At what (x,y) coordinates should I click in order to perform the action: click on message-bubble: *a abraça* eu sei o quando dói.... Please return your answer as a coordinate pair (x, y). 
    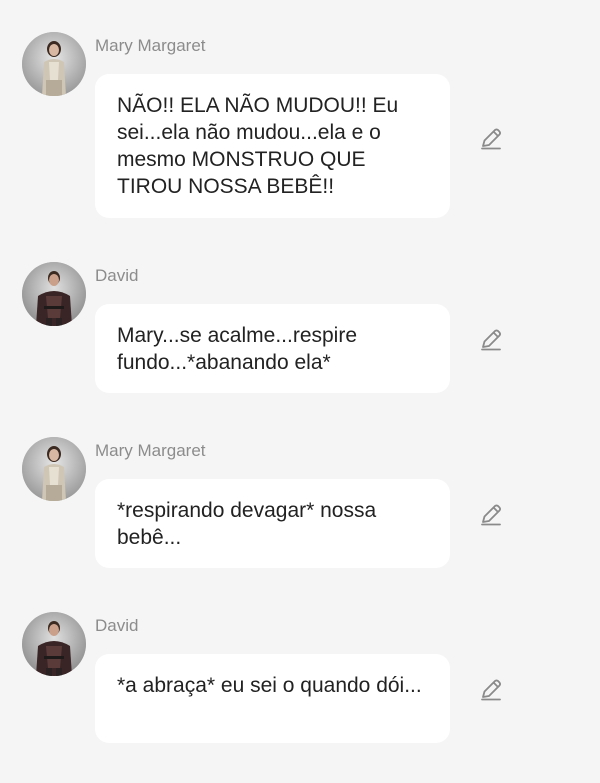
    Looking at the image, I should click on (272, 698).